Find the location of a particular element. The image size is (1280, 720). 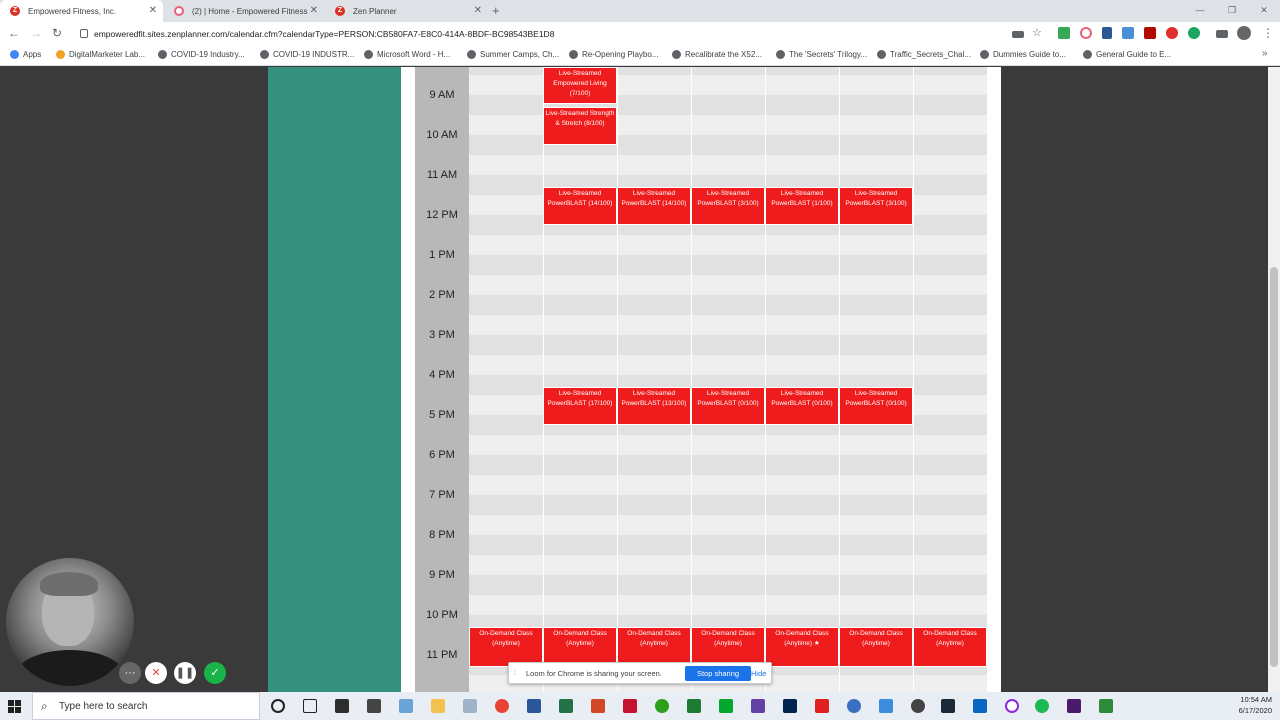

taskbar-search-box: ⌕ Type here to search is located at coordinates (146, 706).